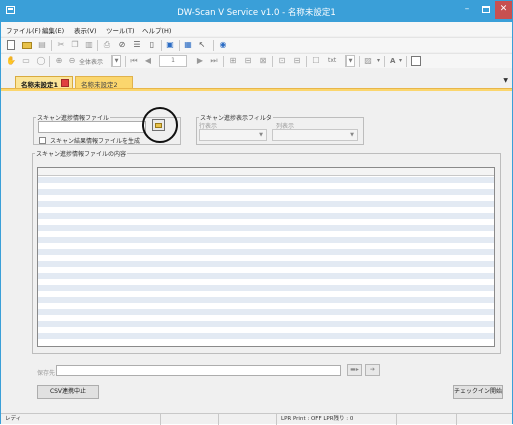  What do you see at coordinates (85, 30) in the screenshot?
I see `menu-view: 表示(V)` at bounding box center [85, 30].